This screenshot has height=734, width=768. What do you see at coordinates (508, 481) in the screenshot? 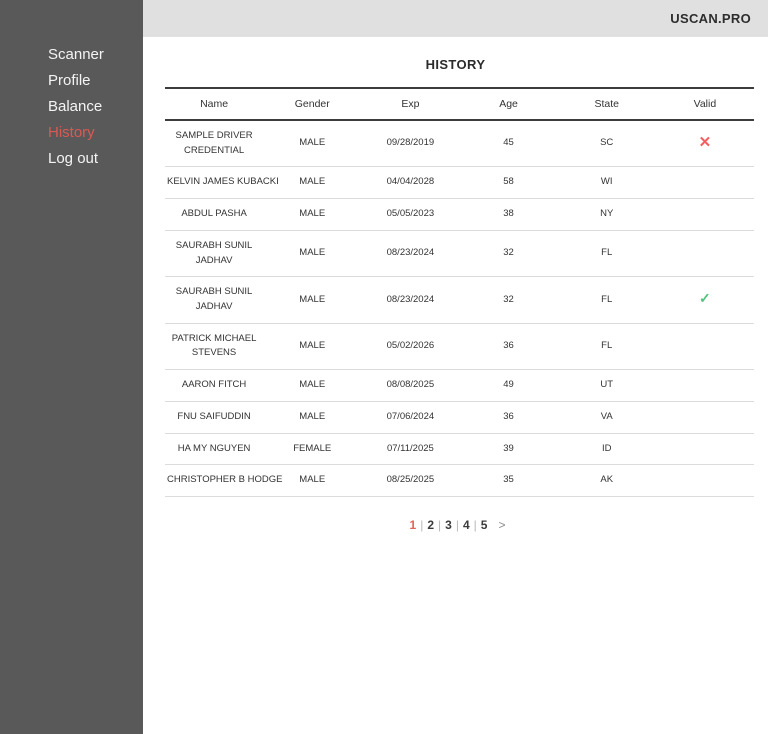
I see `cell-age: 35` at bounding box center [508, 481].